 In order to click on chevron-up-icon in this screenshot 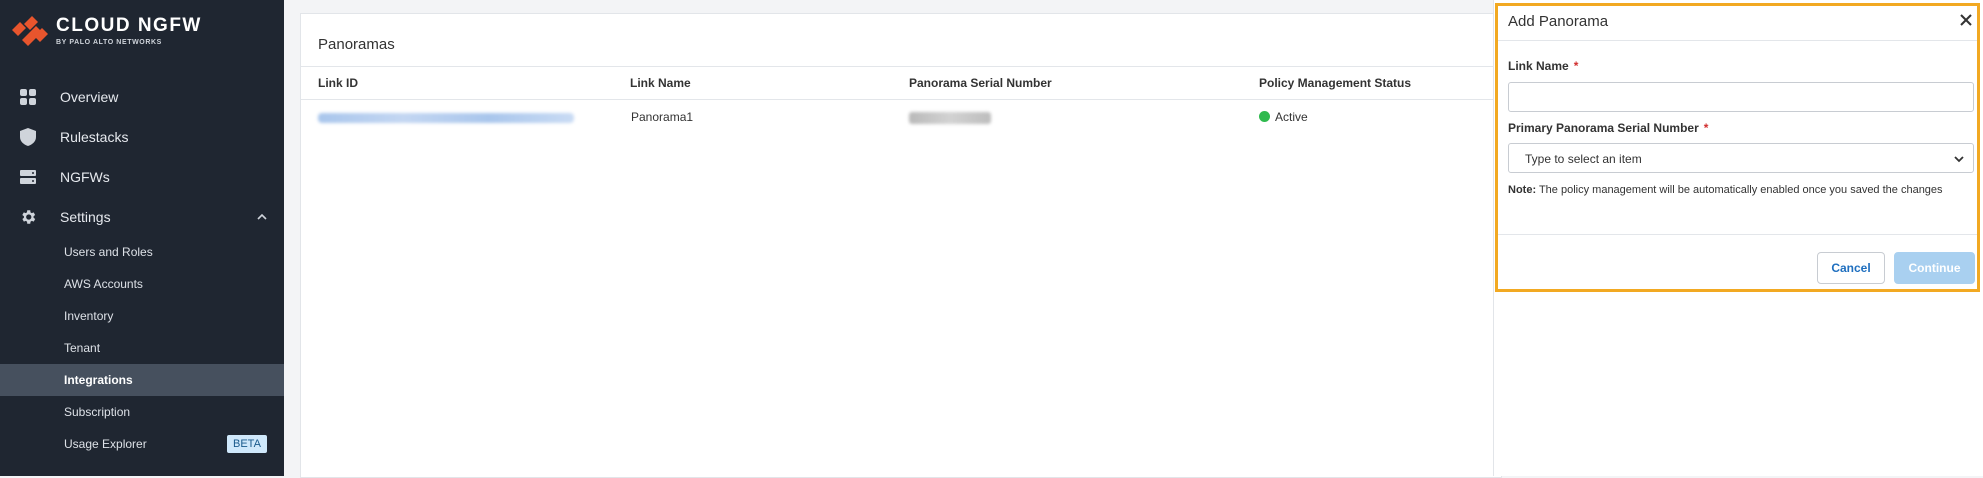, I will do `click(262, 217)`.